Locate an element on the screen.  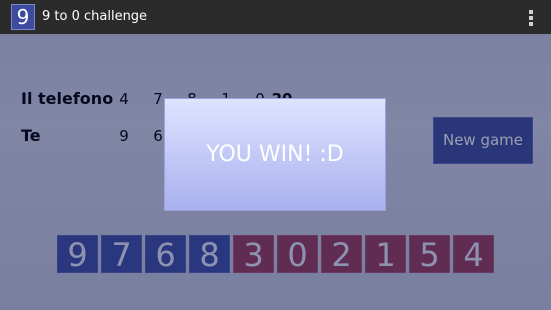
win-message: YOU WIN! :D is located at coordinates (275, 154).